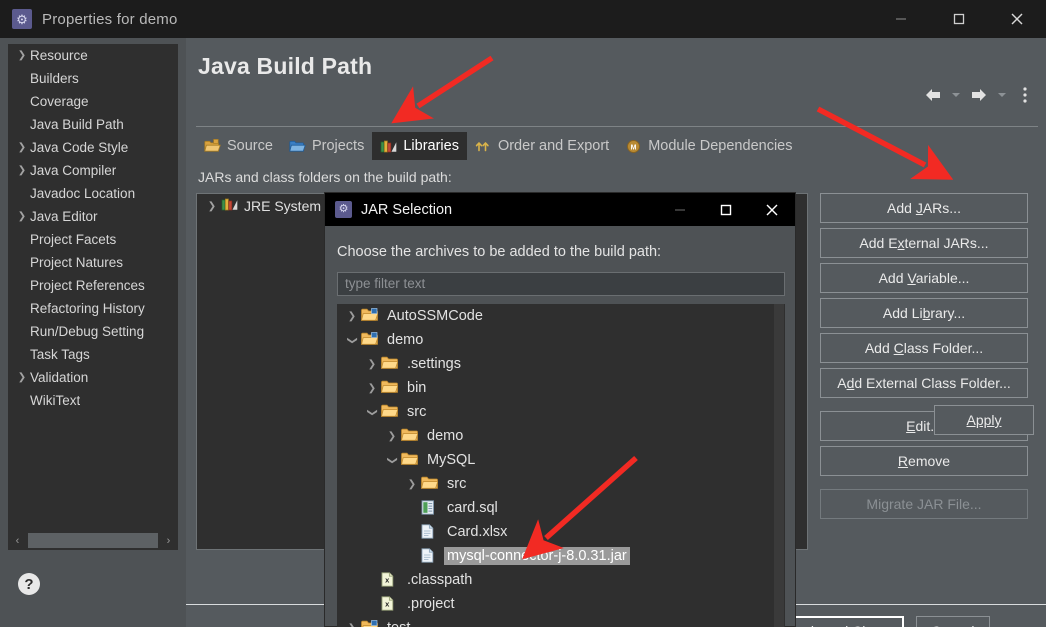  I want to click on forward-chevron-down-icon, so click(1002, 95).